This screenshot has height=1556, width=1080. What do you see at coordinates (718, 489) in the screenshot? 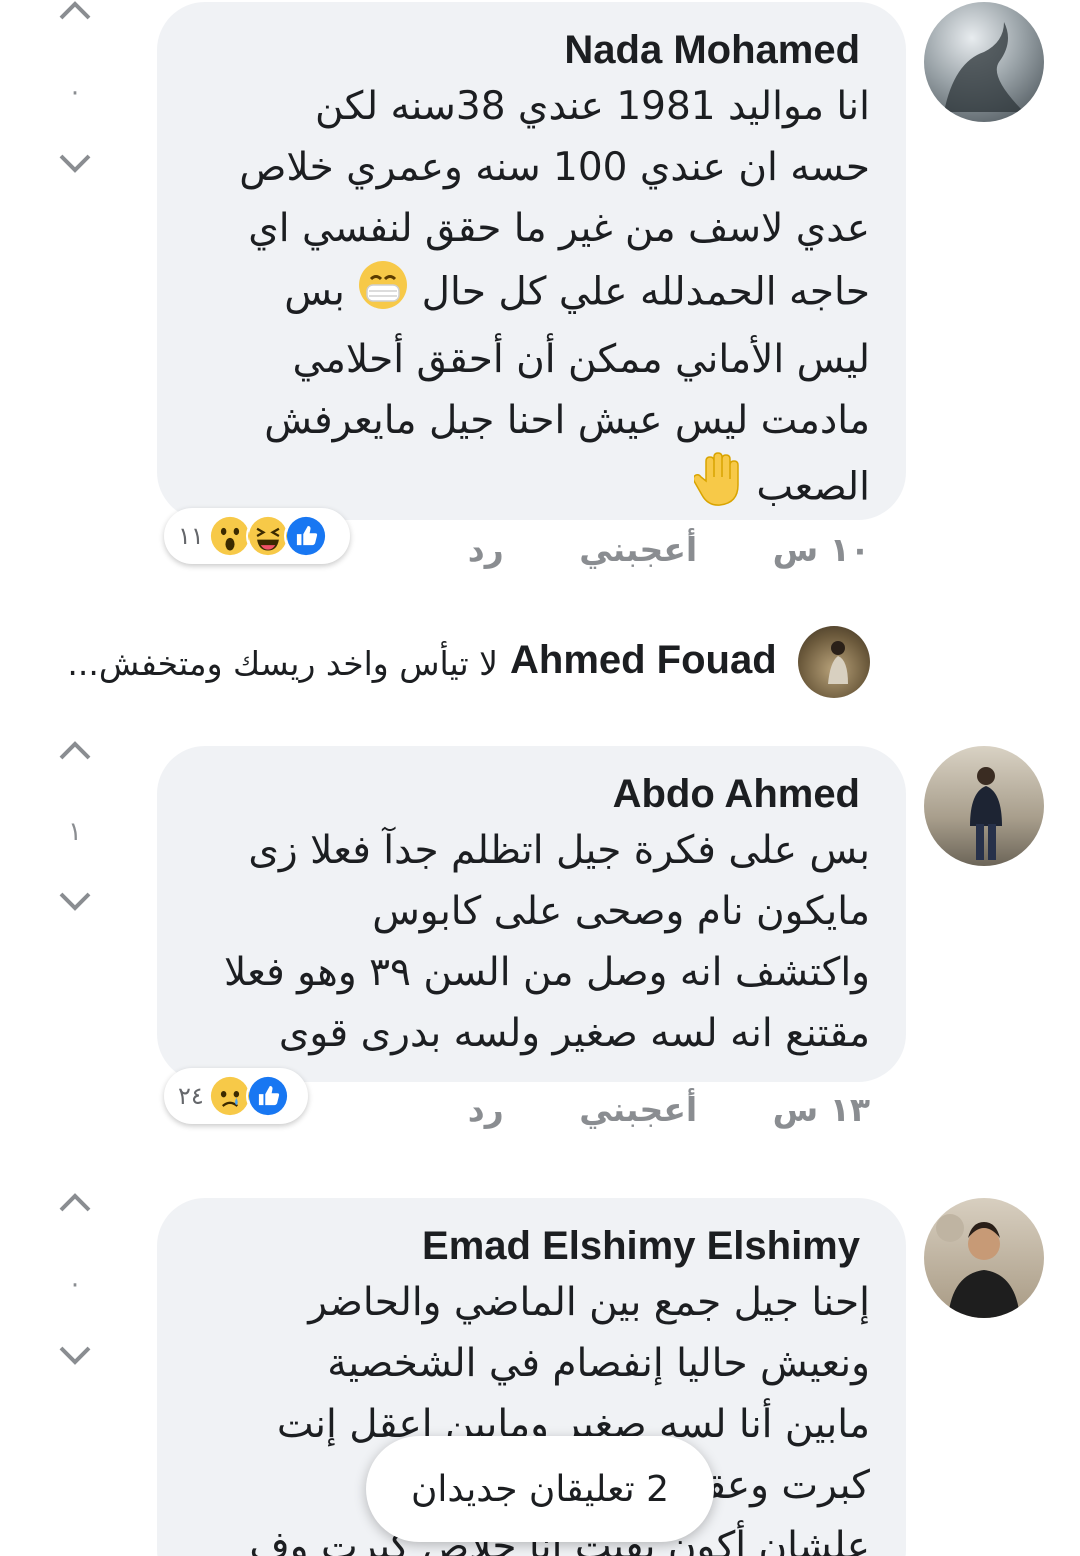
I see `raised-hand-emoji-icon` at bounding box center [718, 489].